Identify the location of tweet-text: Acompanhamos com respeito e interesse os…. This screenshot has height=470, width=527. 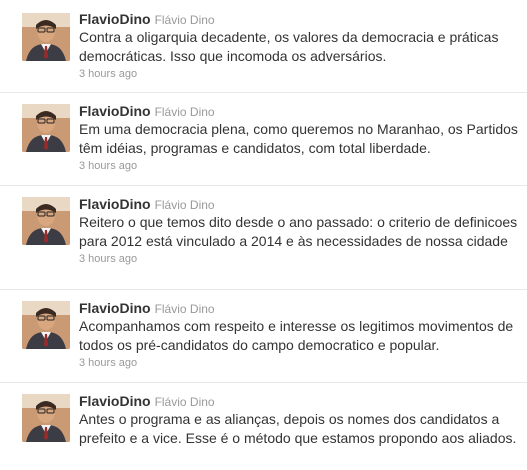
(296, 335).